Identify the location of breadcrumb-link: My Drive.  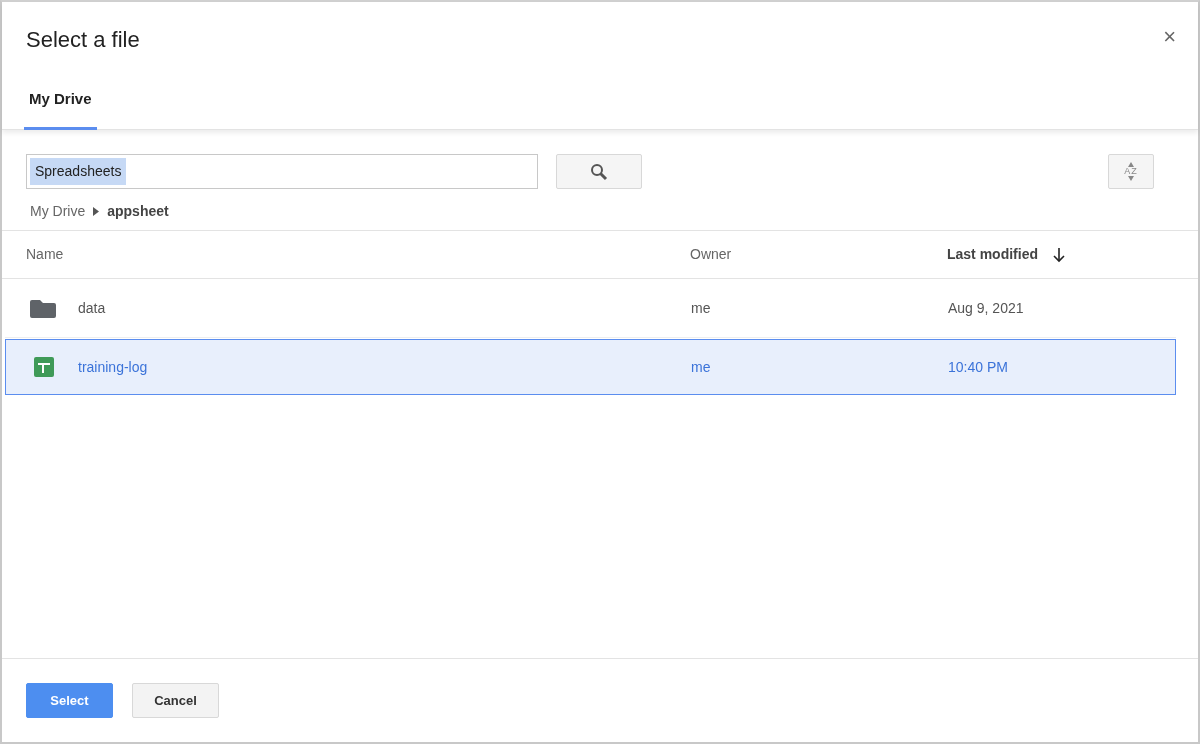
(58, 211).